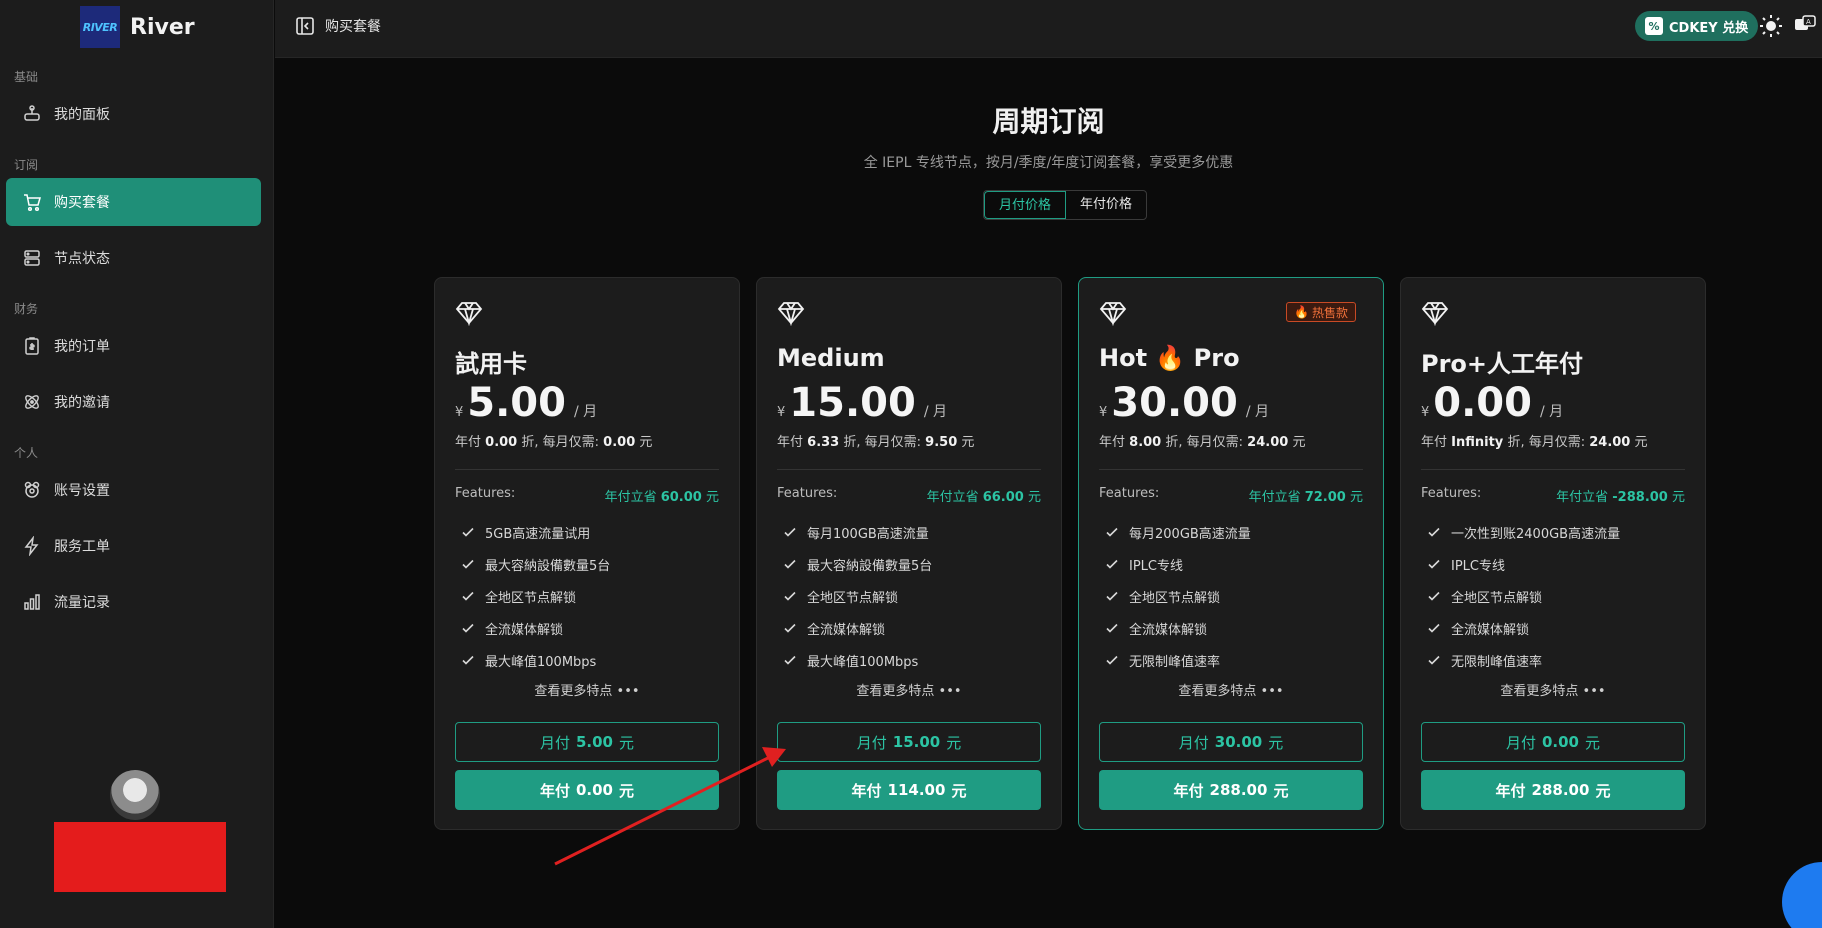 The width and height of the screenshot is (1822, 928). Describe the element at coordinates (82, 203) in the screenshot. I see `sidebar-item-label: 购买套餐` at that location.